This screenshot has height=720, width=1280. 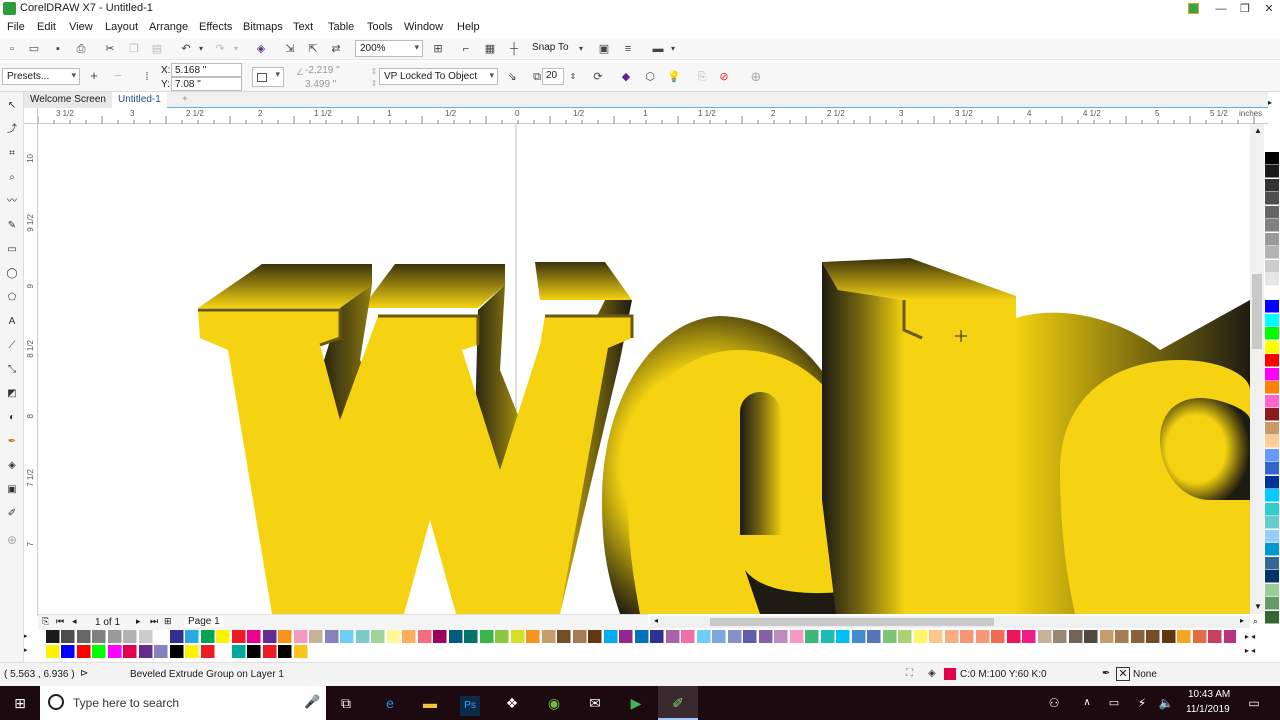 I want to click on menu-tools: Tools, so click(x=380, y=27).